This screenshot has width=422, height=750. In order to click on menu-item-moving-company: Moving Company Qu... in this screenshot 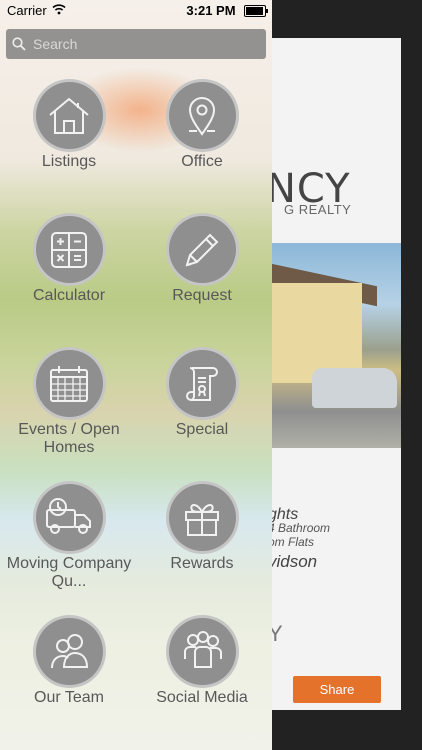, I will do `click(69, 536)`.